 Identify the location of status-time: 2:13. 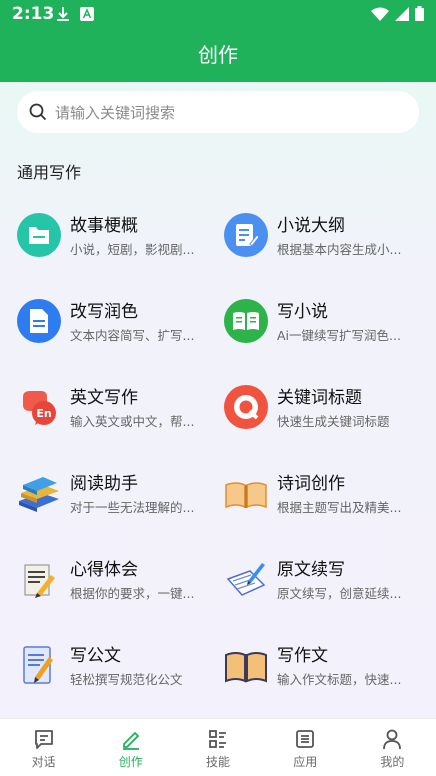
(33, 14).